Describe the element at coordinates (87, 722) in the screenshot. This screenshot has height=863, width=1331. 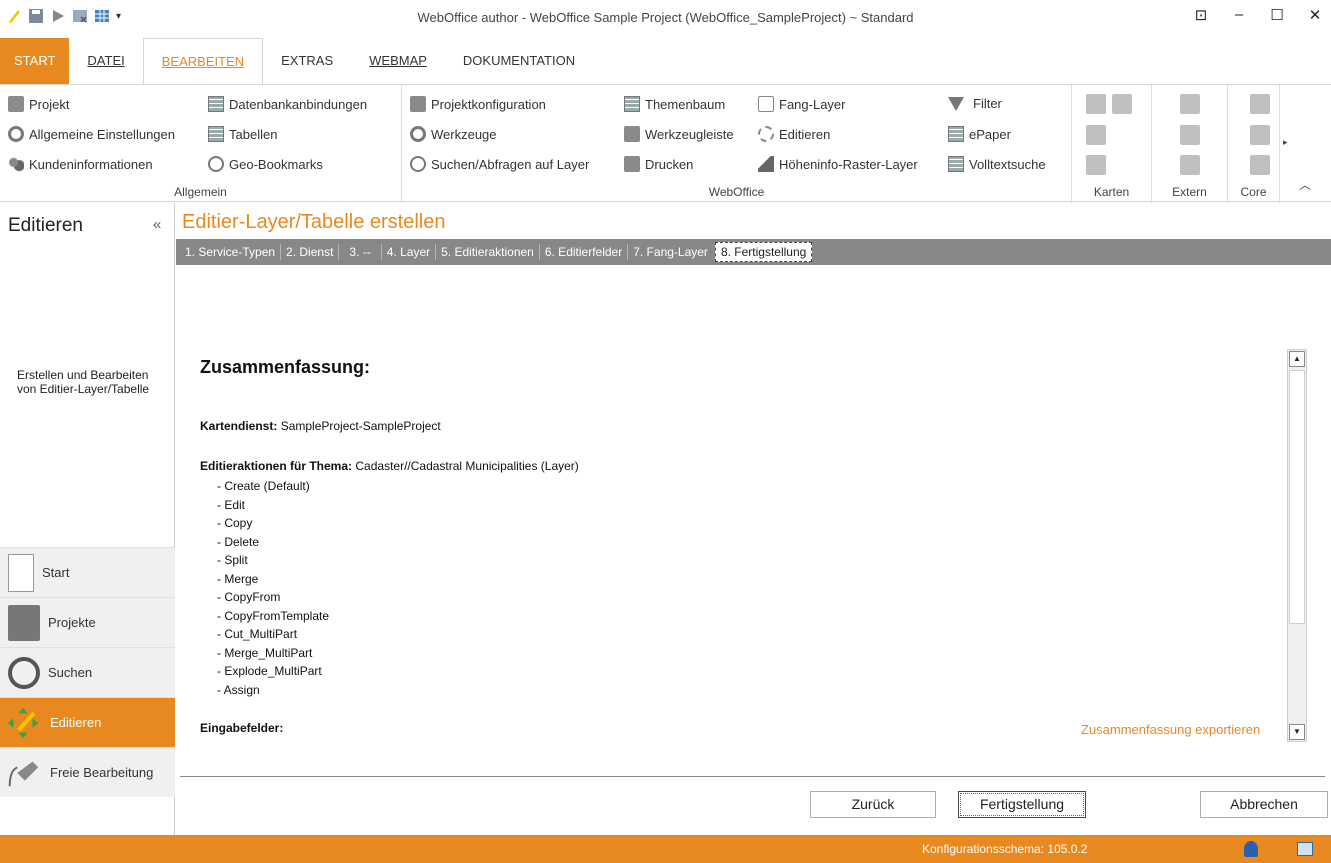
I see `nav-item-editieren: Editieren` at that location.